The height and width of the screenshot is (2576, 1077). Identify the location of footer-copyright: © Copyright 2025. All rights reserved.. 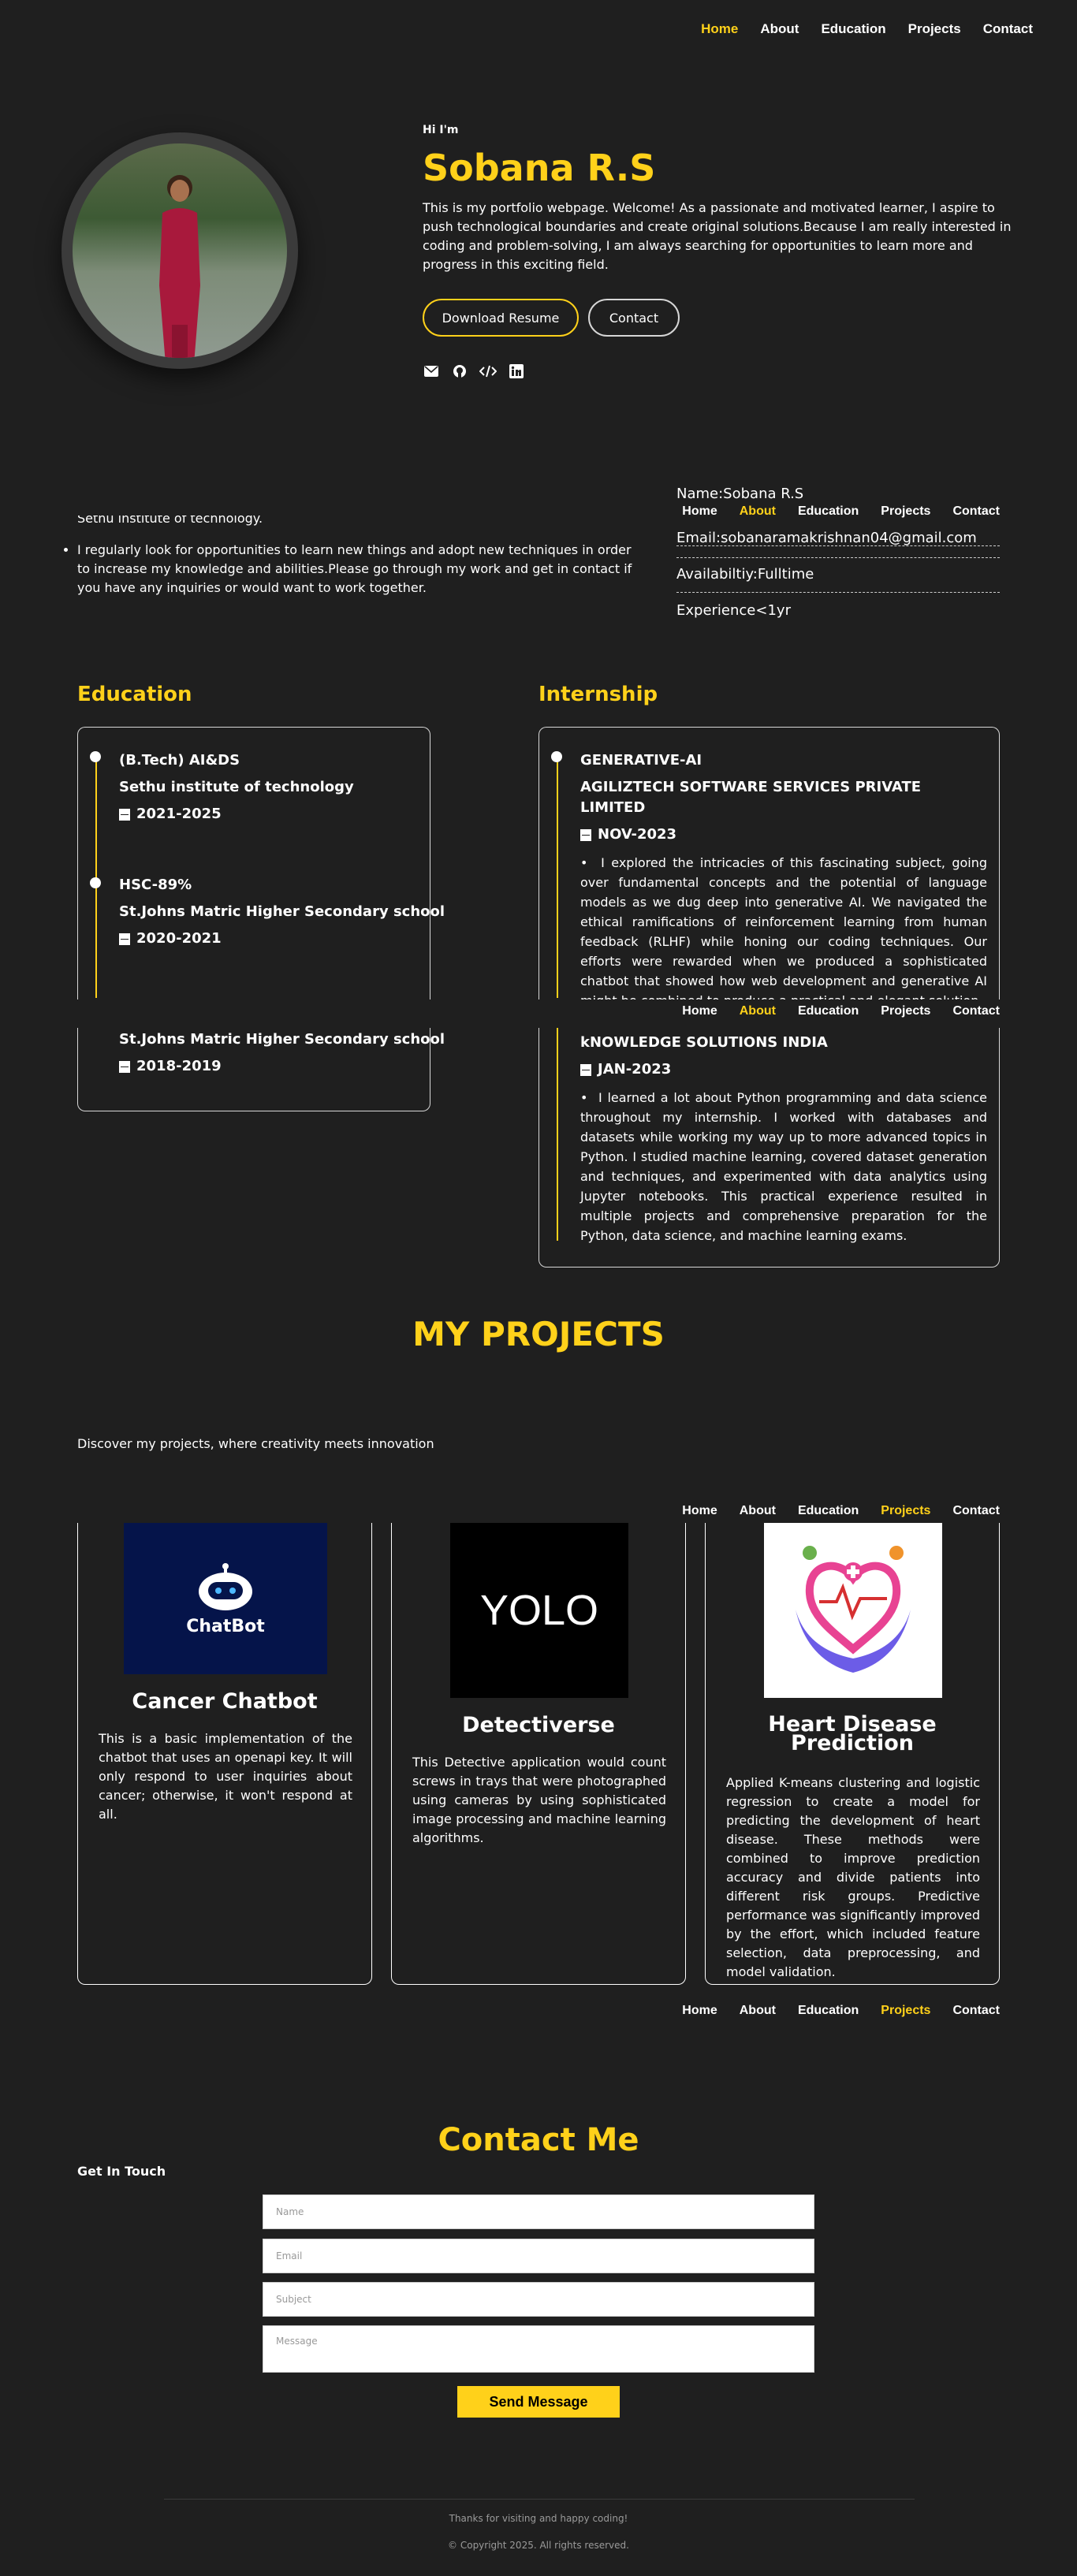
(538, 2545).